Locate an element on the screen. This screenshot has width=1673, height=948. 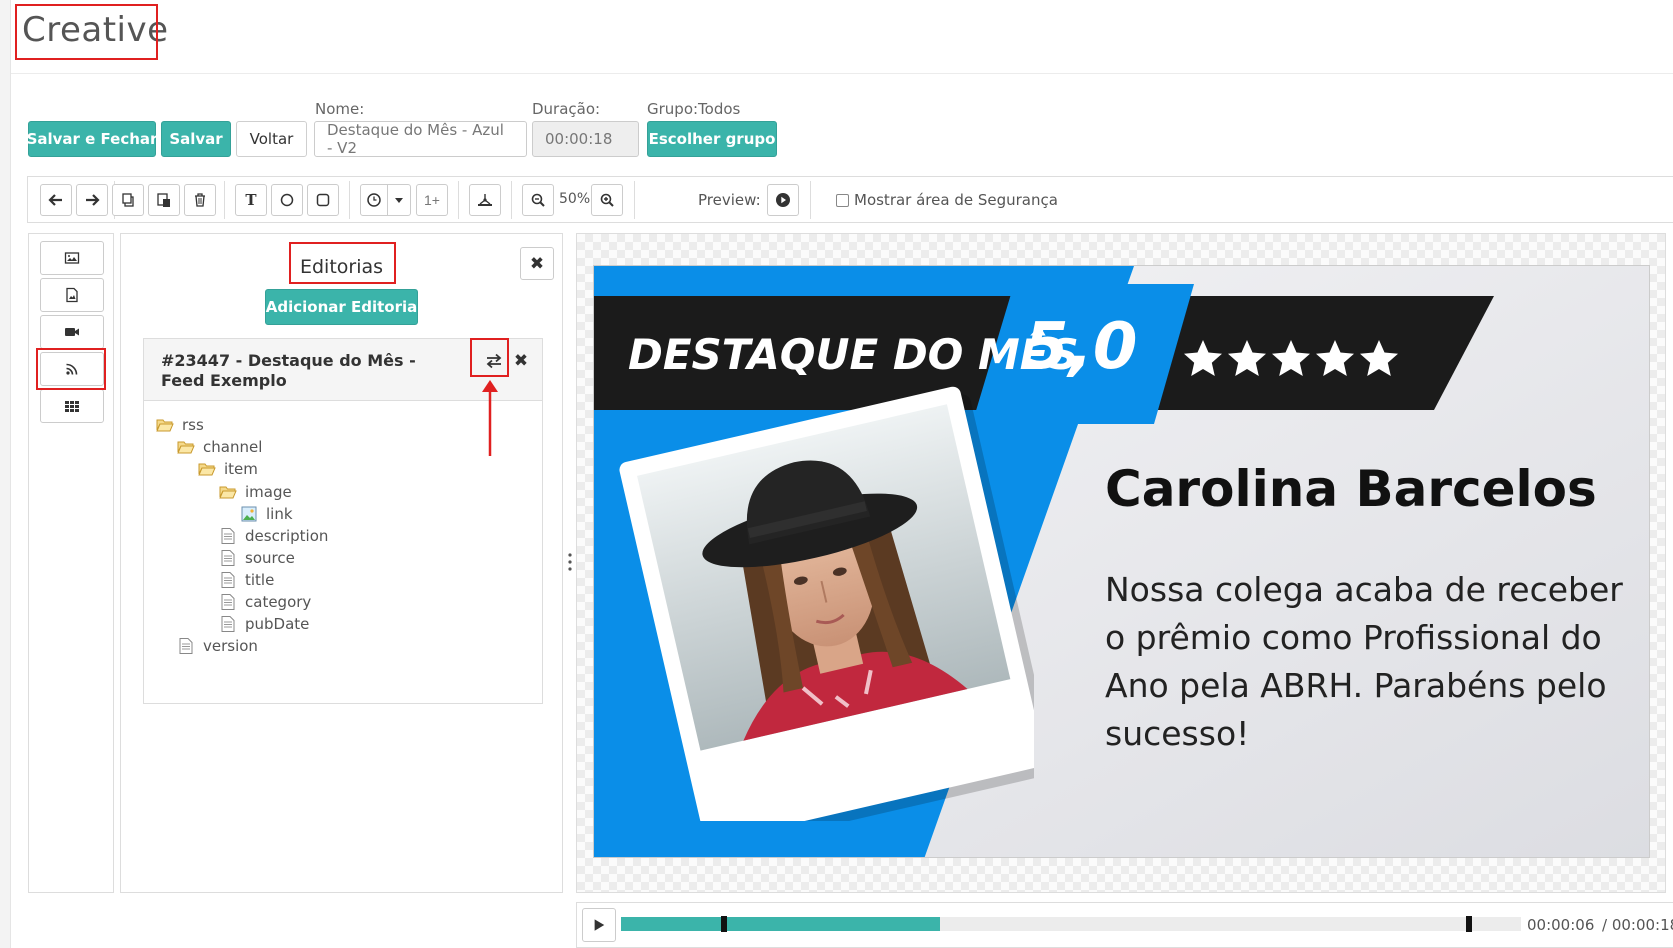
tree-node-label: description is located at coordinates (287, 536).